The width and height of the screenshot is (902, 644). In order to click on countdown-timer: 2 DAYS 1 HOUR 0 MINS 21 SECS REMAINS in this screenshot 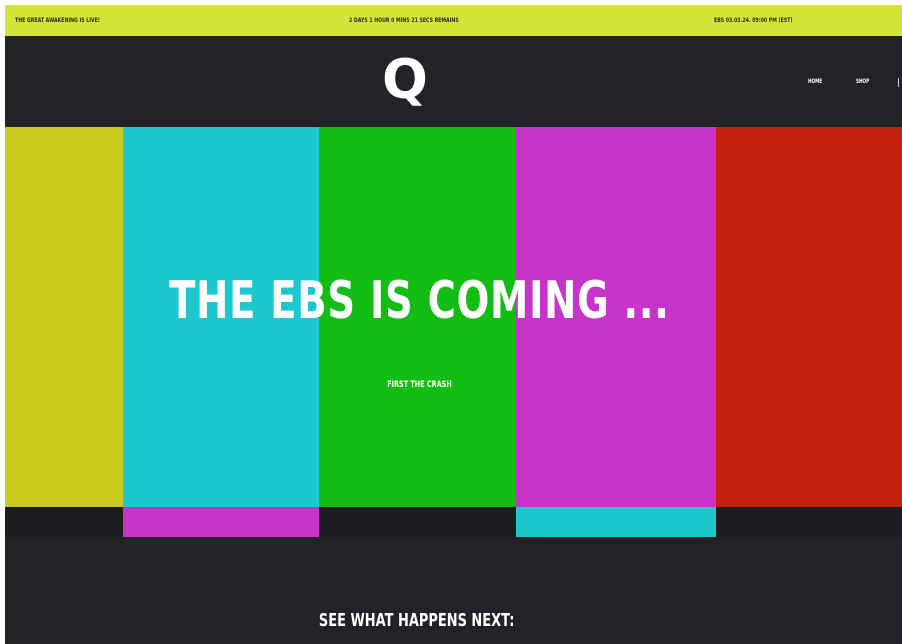, I will do `click(404, 20)`.